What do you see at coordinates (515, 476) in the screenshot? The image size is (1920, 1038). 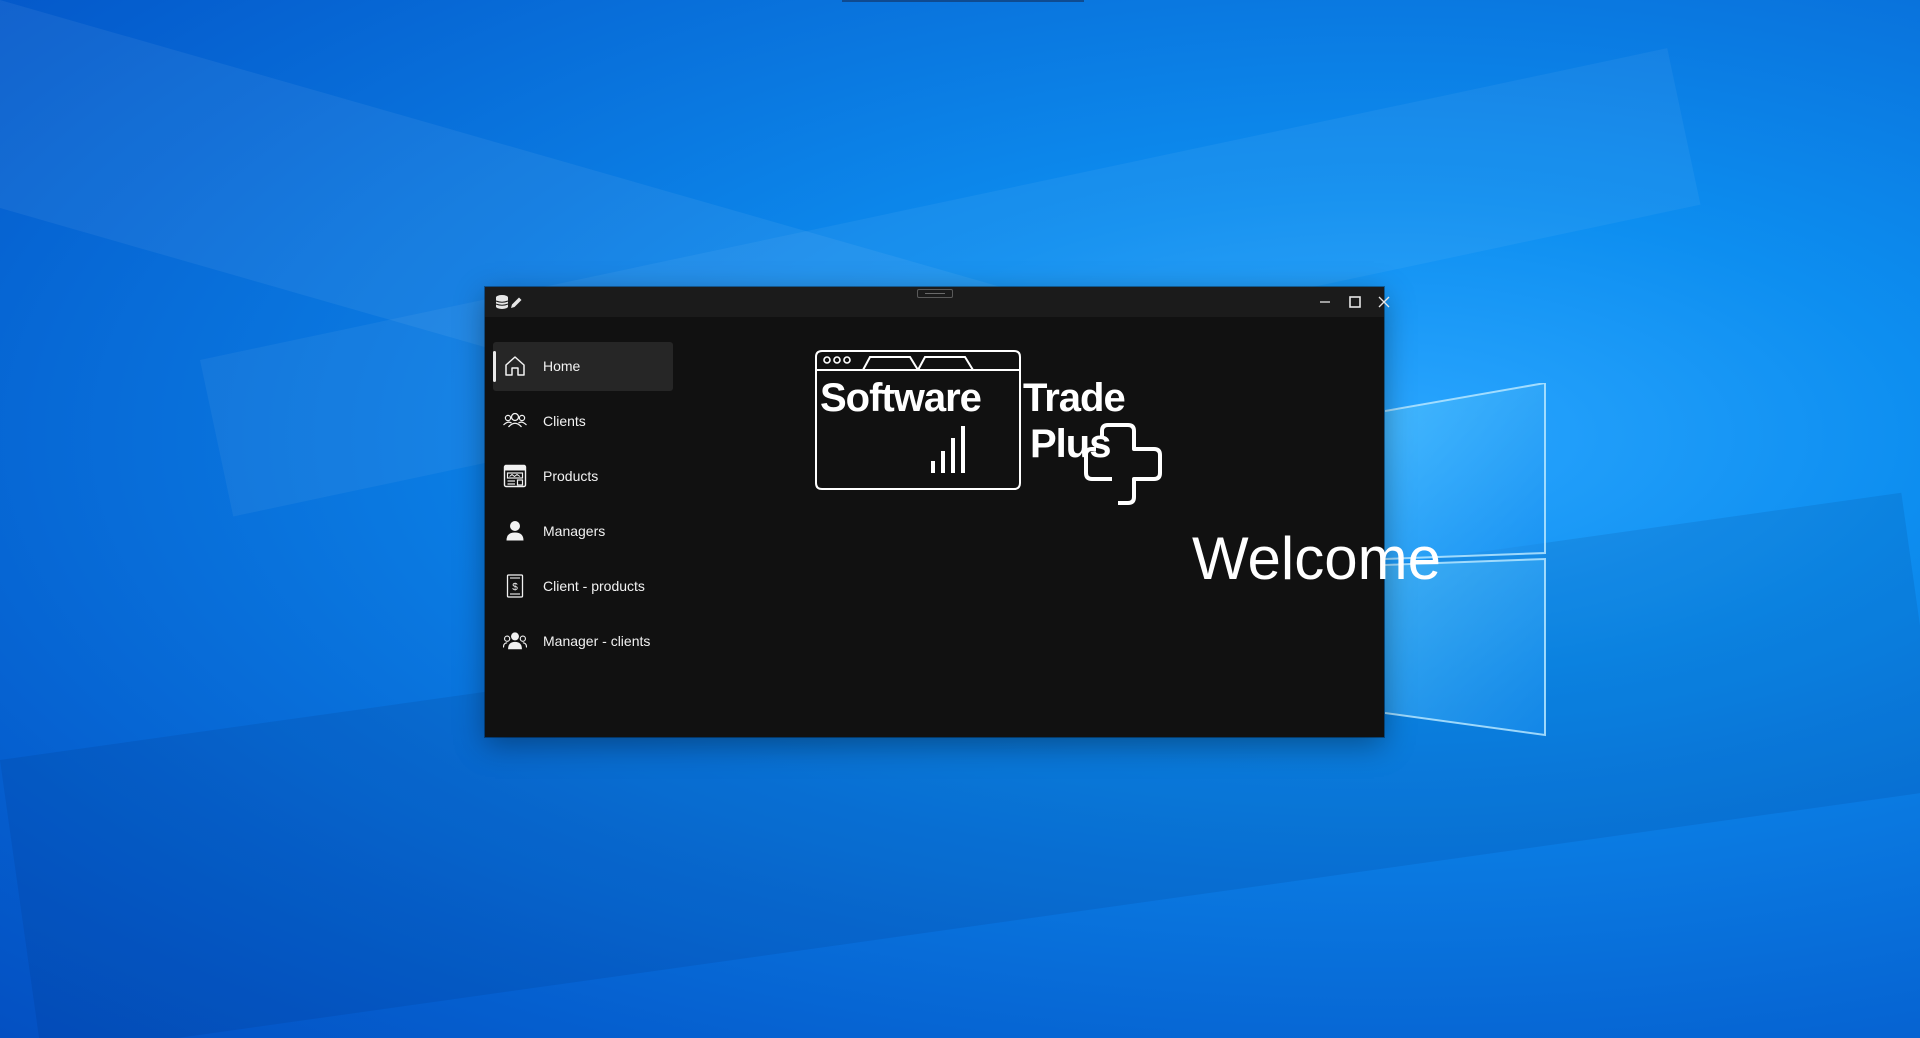 I see `products-icon` at bounding box center [515, 476].